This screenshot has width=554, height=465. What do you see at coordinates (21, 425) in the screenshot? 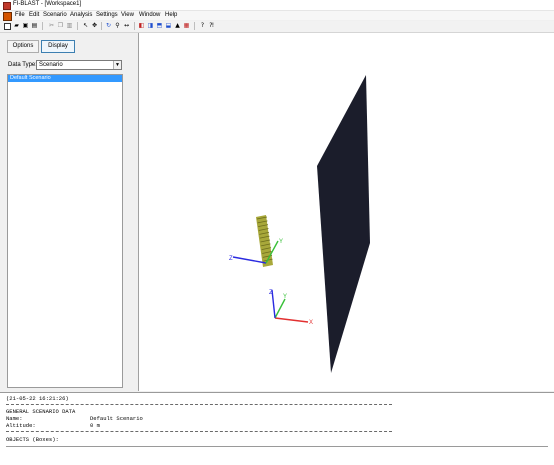
I see `console-altitude-label: Altitude:` at bounding box center [21, 425].